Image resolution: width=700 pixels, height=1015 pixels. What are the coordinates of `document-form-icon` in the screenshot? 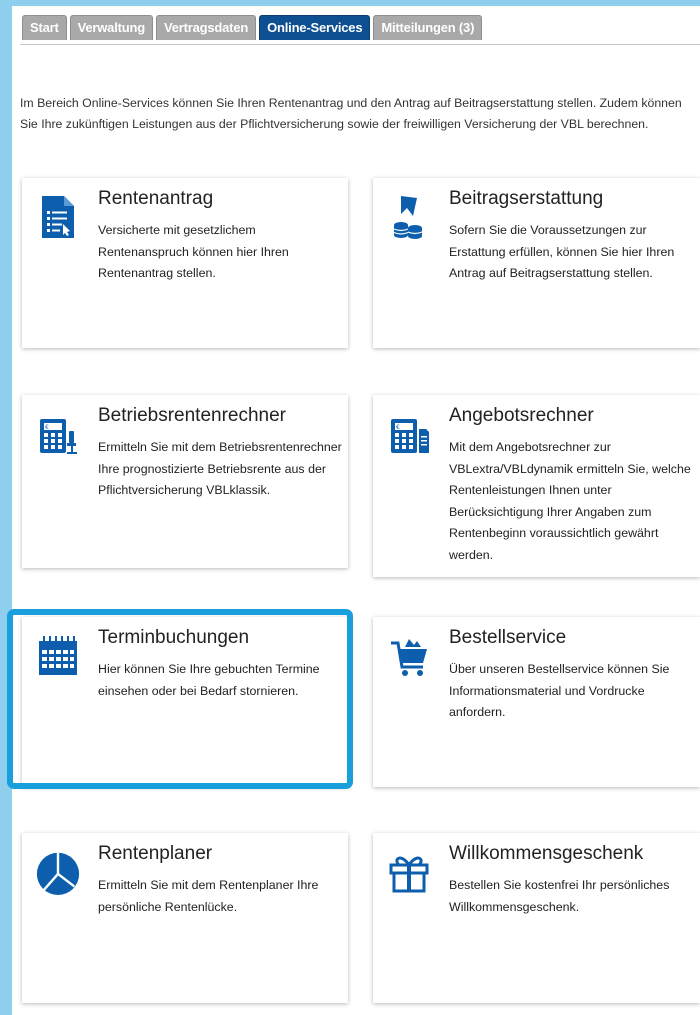 It's located at (58, 217).